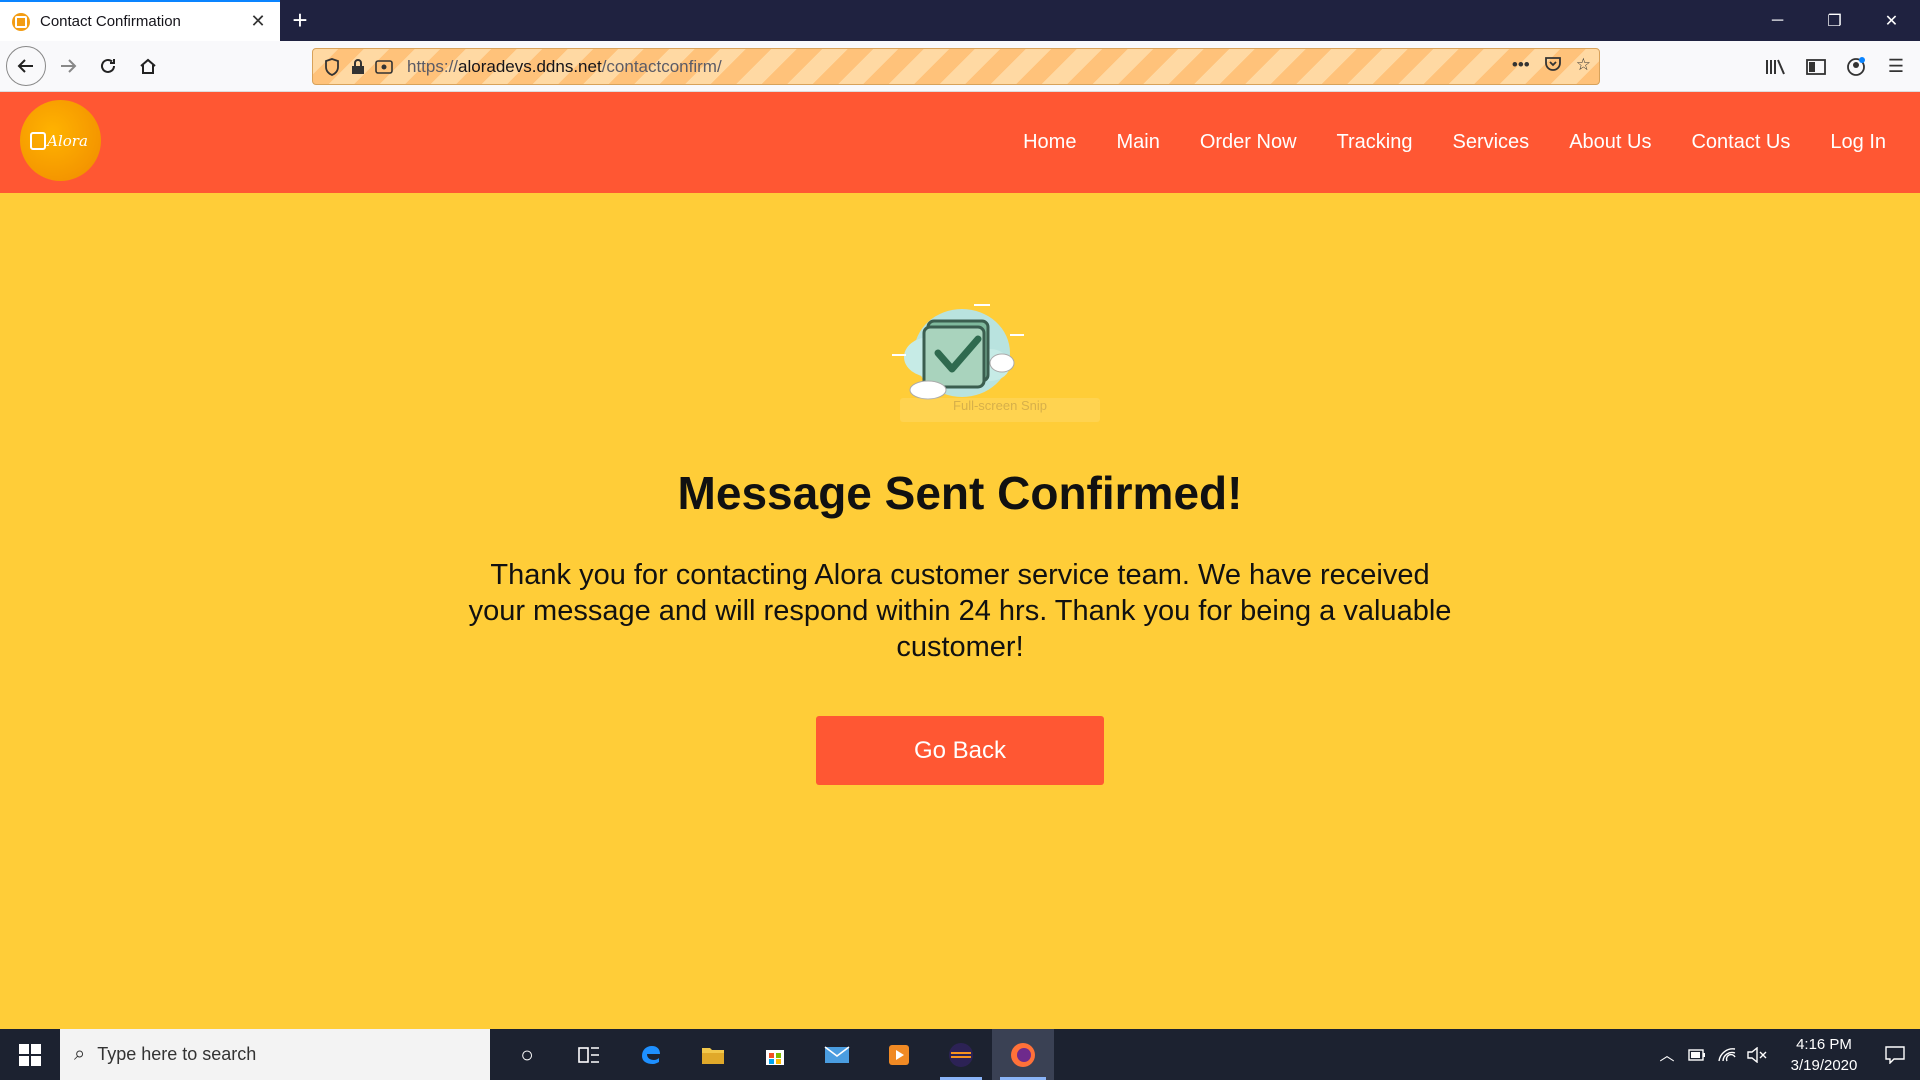  Describe the element at coordinates (300, 20) in the screenshot. I see `new-tab-button: +` at that location.